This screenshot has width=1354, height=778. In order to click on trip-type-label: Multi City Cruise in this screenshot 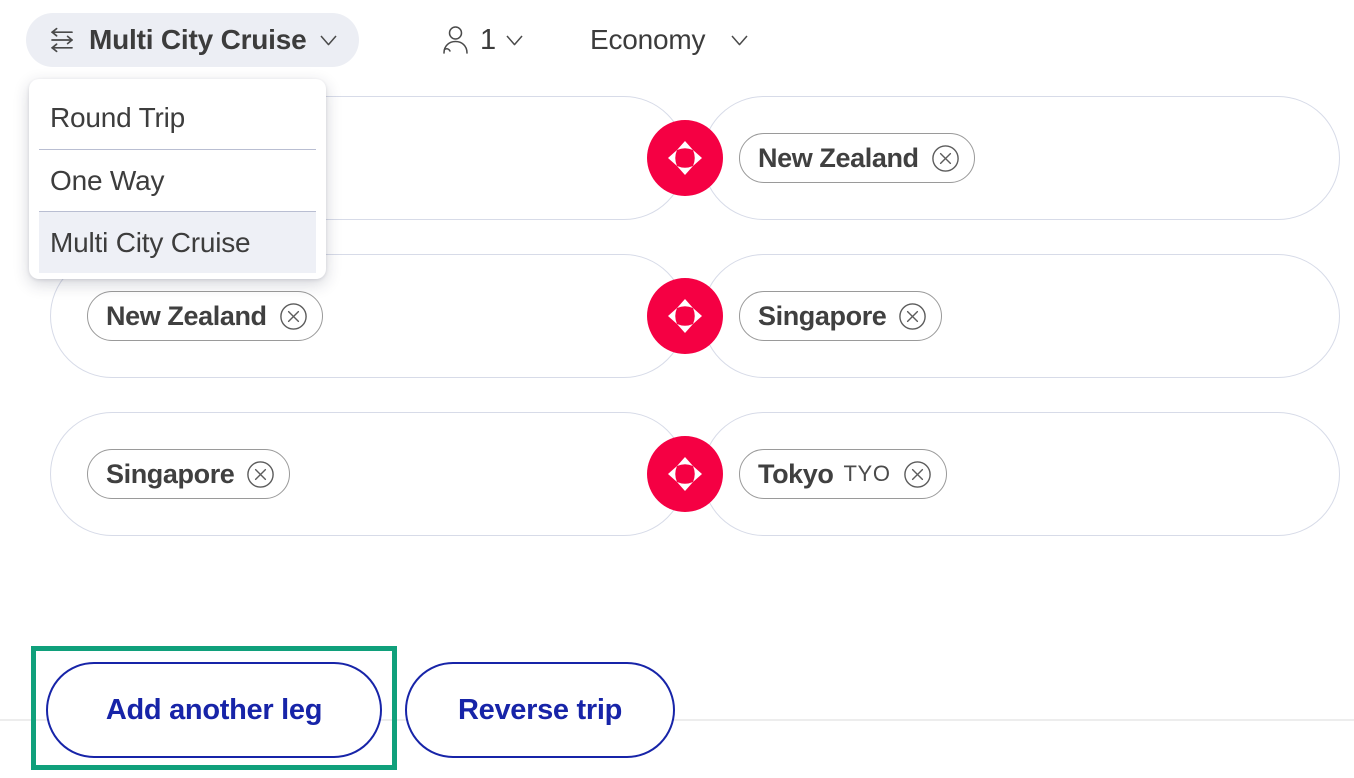, I will do `click(198, 39)`.